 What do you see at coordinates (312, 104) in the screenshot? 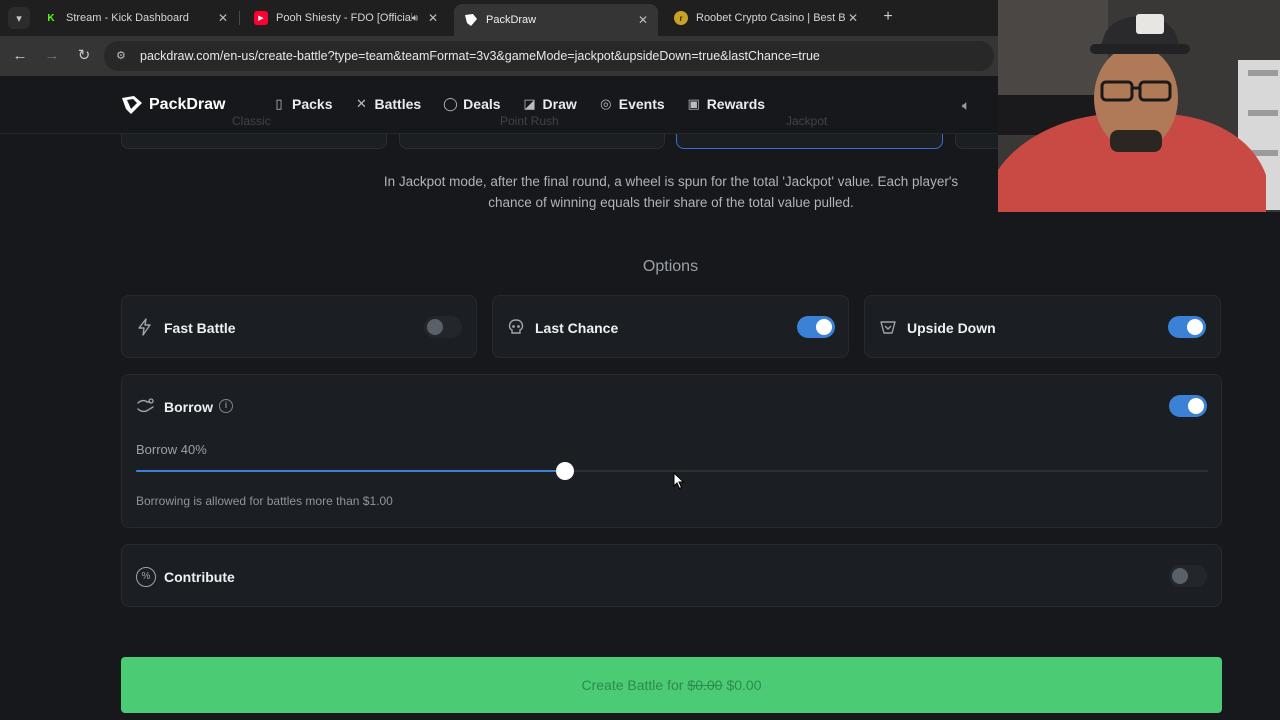
I see `nav-label: Packs` at bounding box center [312, 104].